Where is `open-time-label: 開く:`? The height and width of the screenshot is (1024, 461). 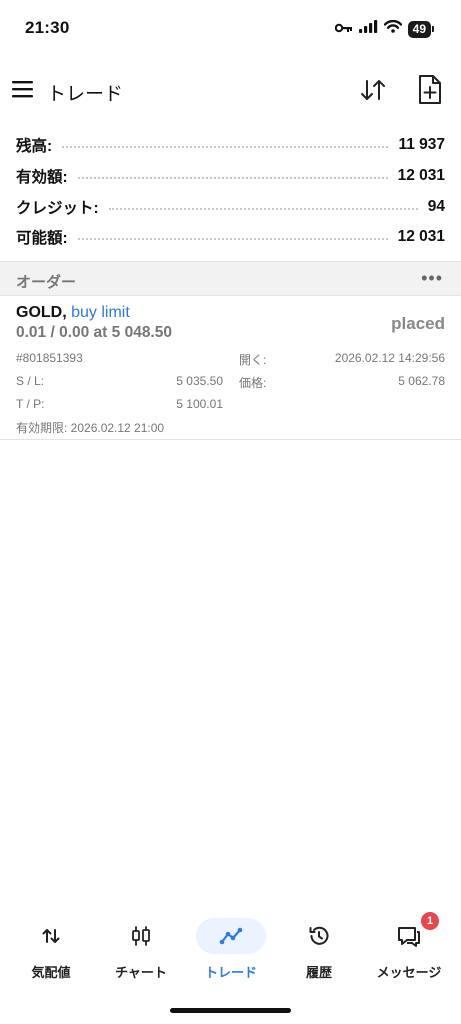
open-time-label: 開く: is located at coordinates (253, 360).